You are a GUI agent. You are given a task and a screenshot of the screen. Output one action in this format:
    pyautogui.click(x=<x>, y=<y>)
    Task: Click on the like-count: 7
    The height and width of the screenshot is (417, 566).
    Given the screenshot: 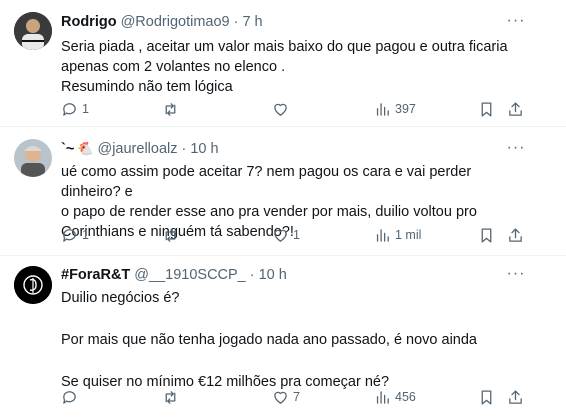 What is the action you would take?
    pyautogui.click(x=296, y=397)
    